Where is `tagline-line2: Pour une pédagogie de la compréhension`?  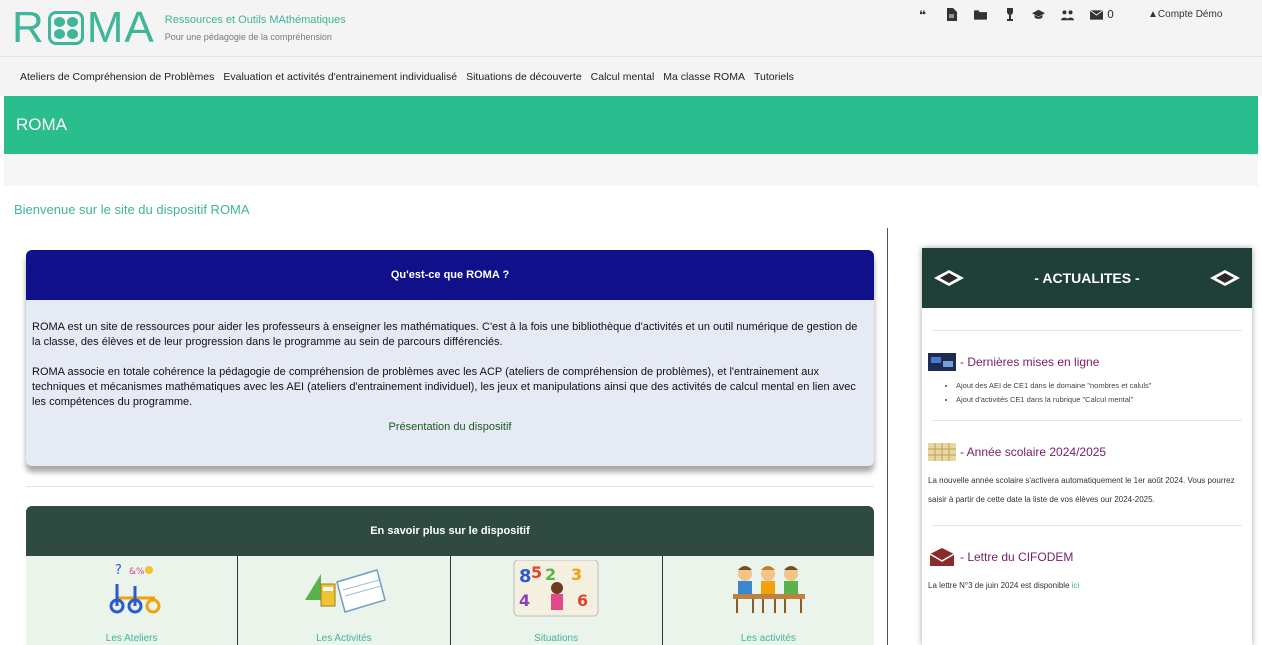
tagline-line2: Pour une pédagogie de la compréhension is located at coordinates (248, 37).